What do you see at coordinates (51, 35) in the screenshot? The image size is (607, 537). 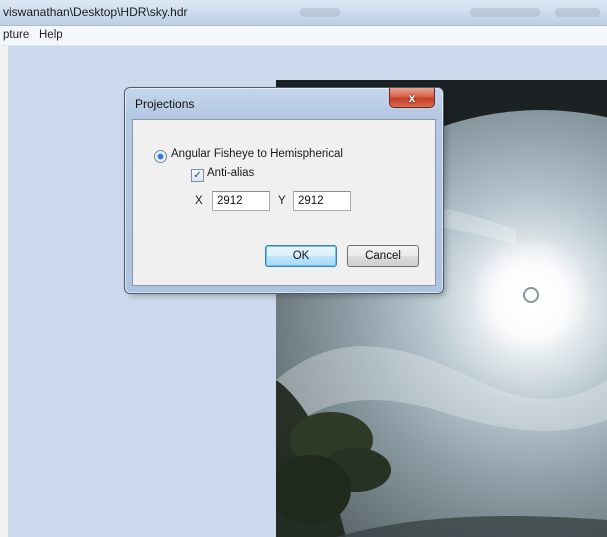 I see `menu-item-help: Help` at bounding box center [51, 35].